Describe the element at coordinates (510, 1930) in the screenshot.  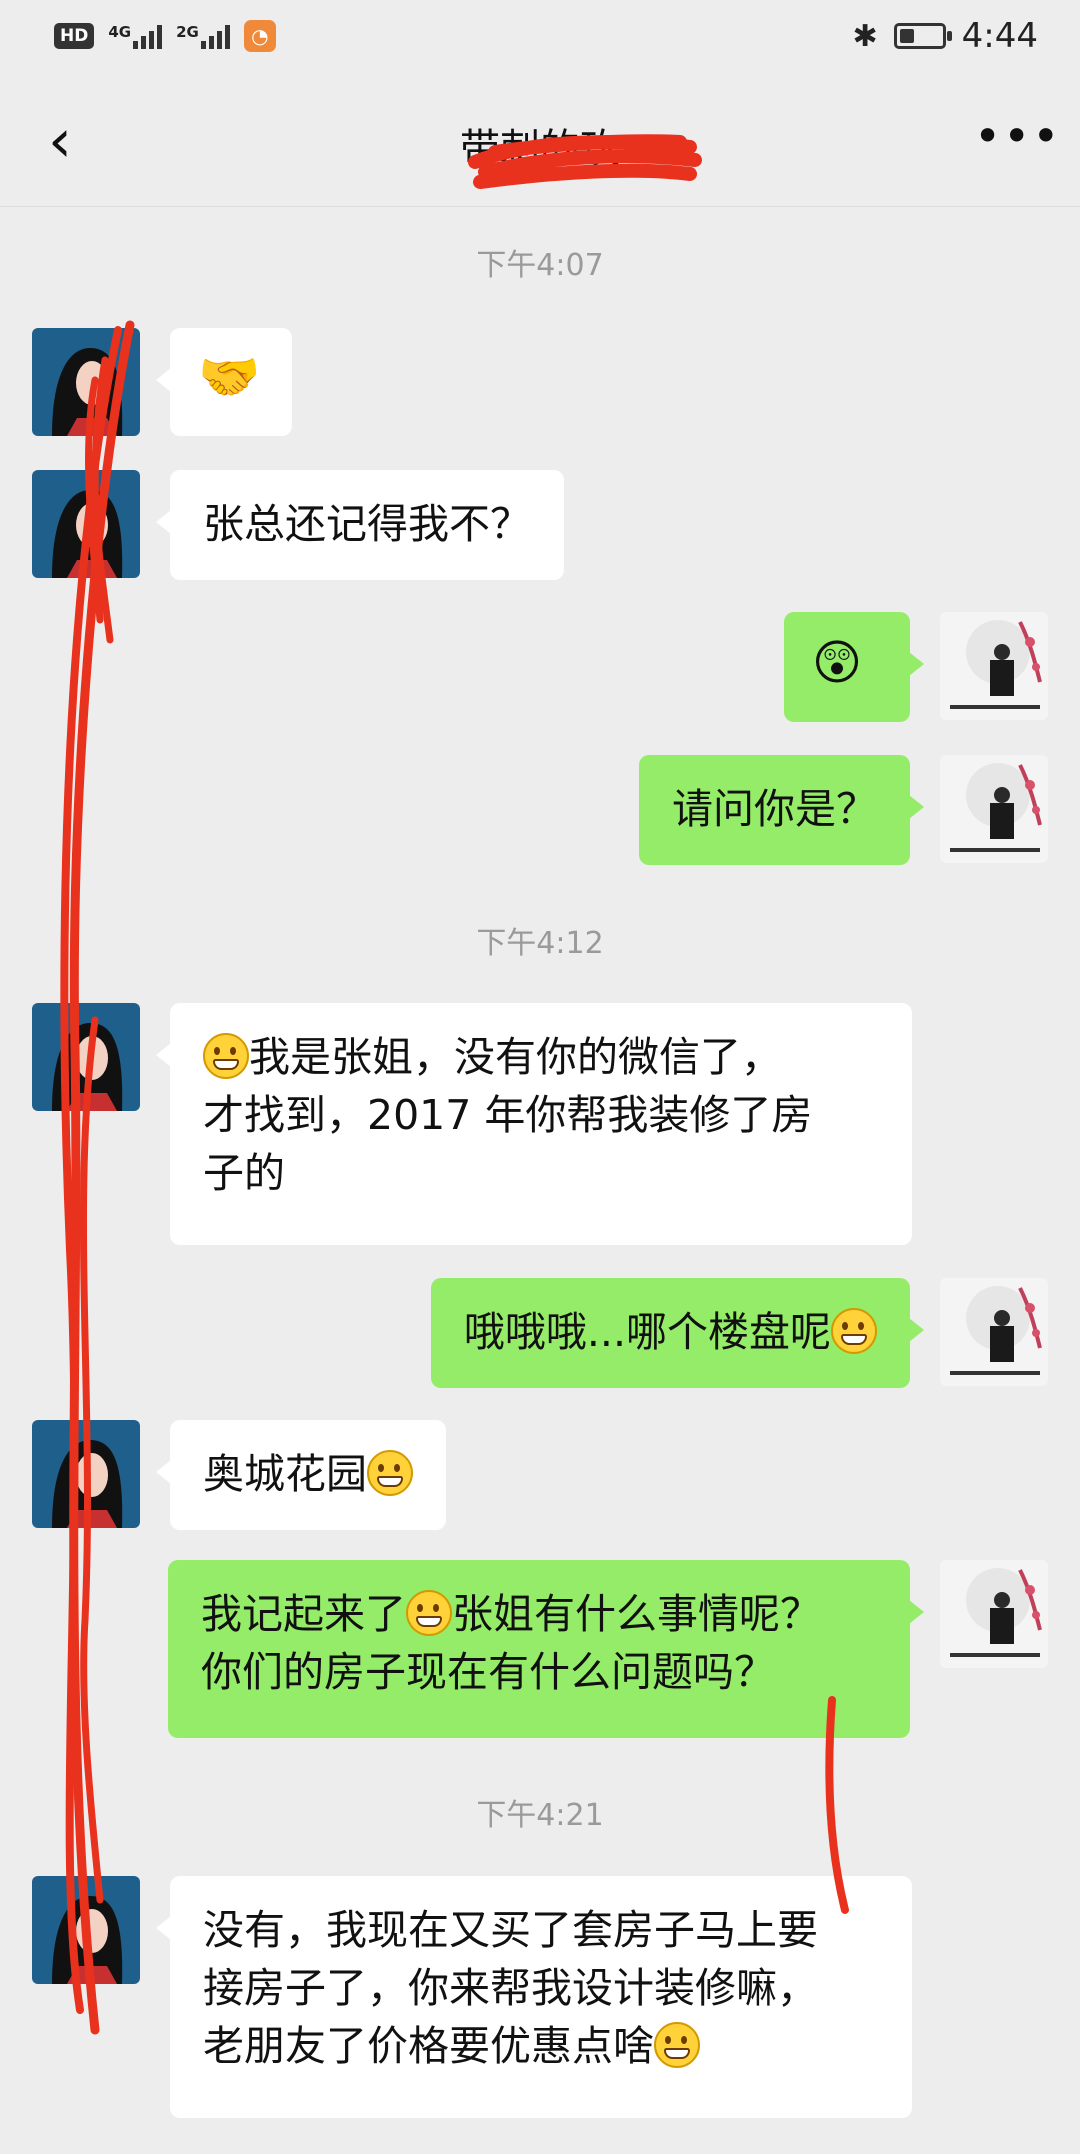
I see `message-line: 没有，我现在又买了套房子马上要` at that location.